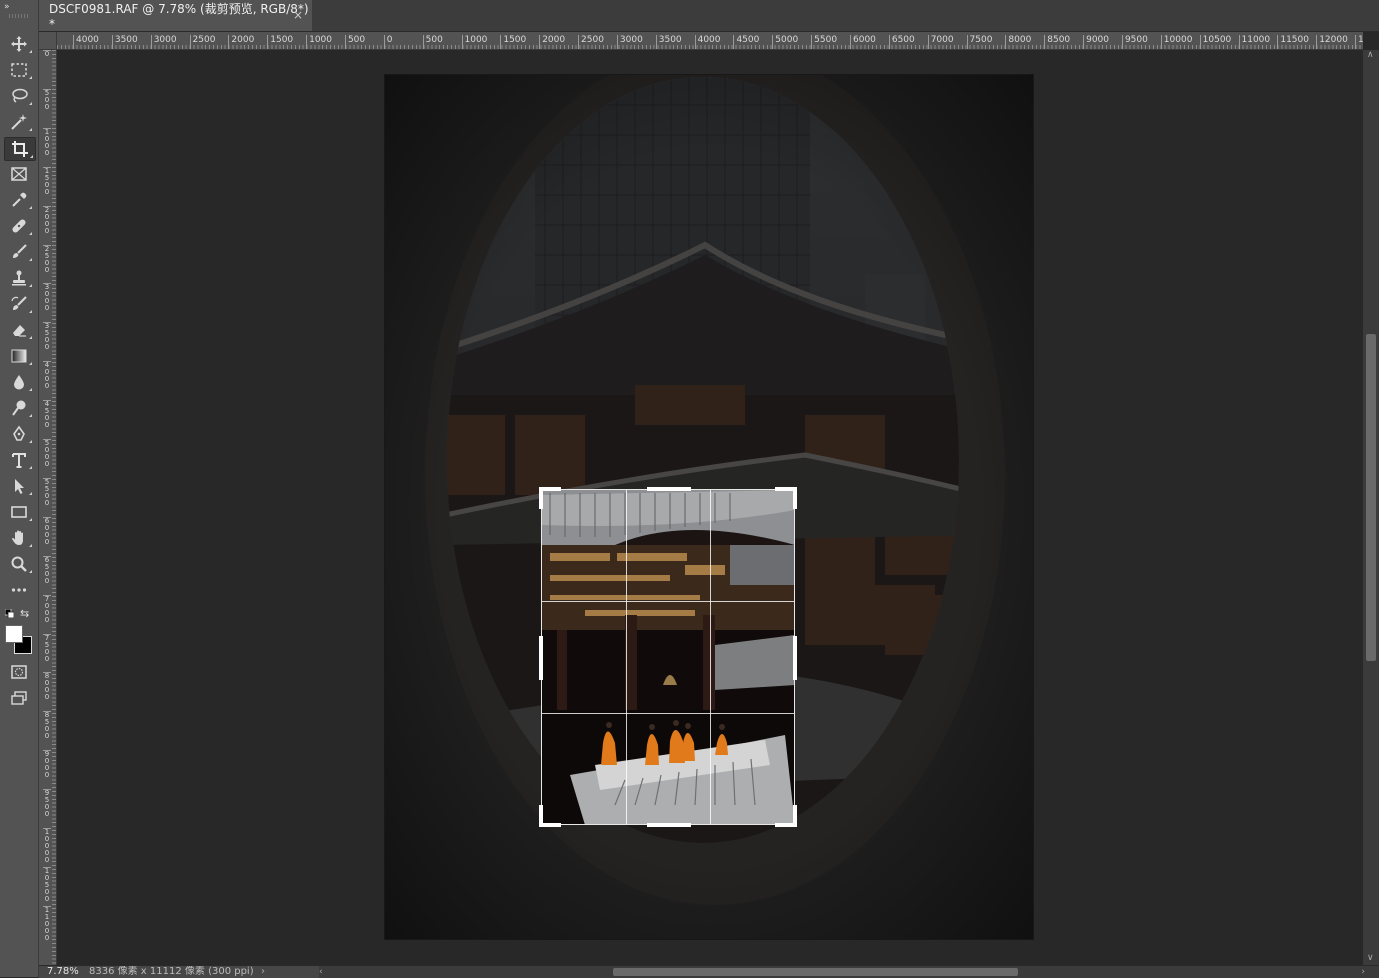 Image resolution: width=1379 pixels, height=978 pixels. Describe the element at coordinates (1370, 55) in the screenshot. I see `scroll-up-icon: ∧` at that location.